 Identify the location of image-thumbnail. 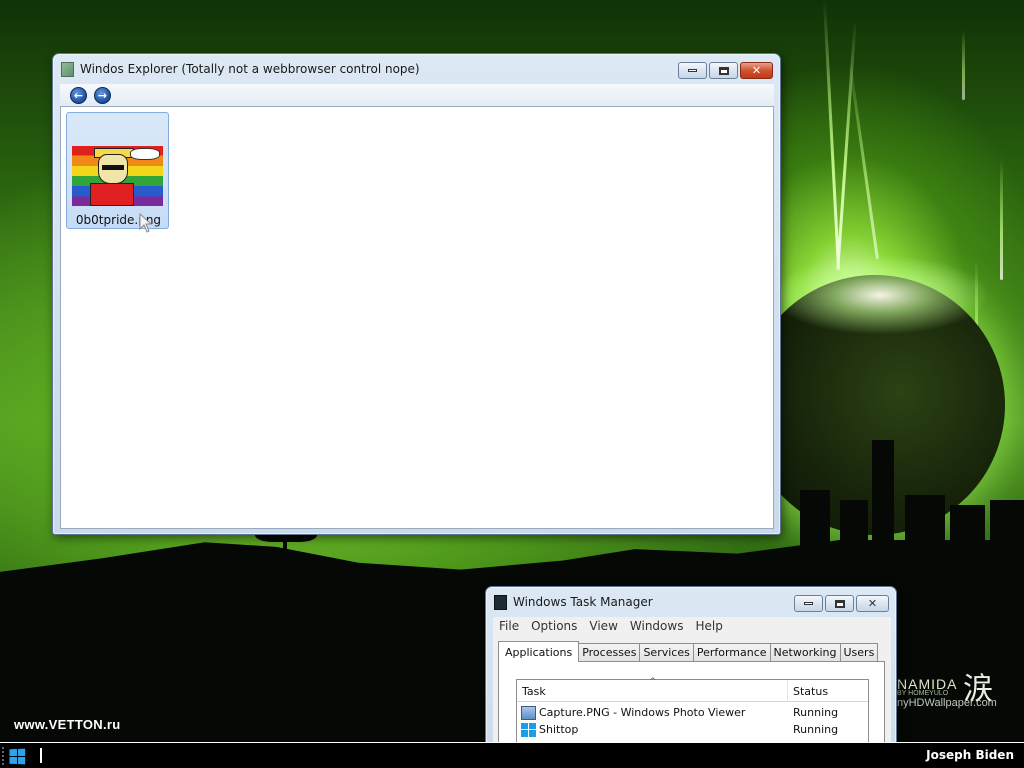
(117, 176).